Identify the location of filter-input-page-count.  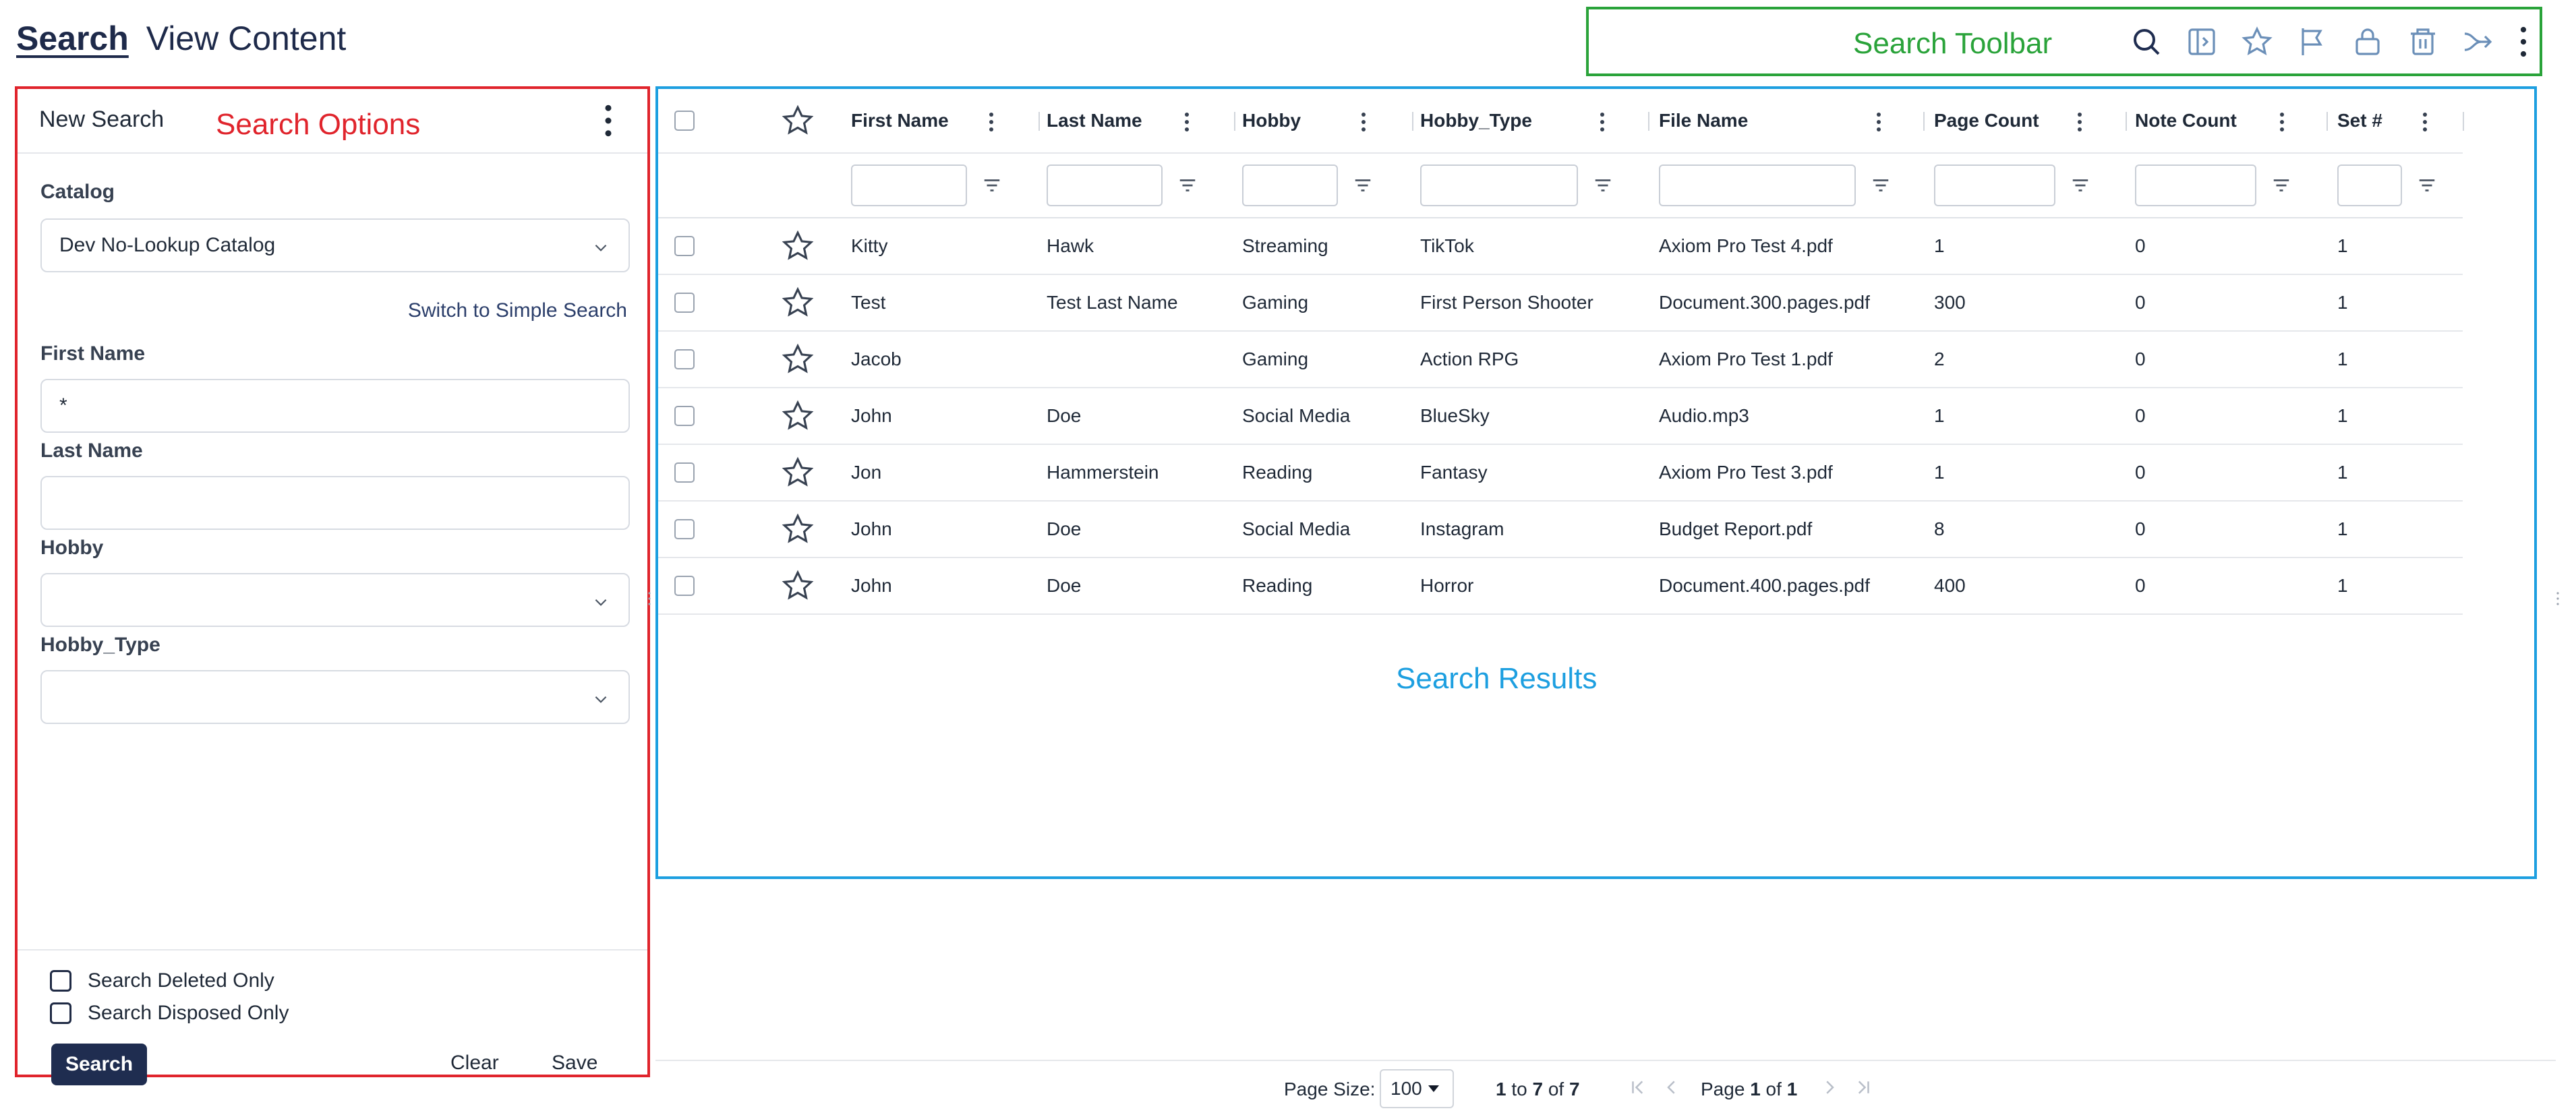
(1995, 185).